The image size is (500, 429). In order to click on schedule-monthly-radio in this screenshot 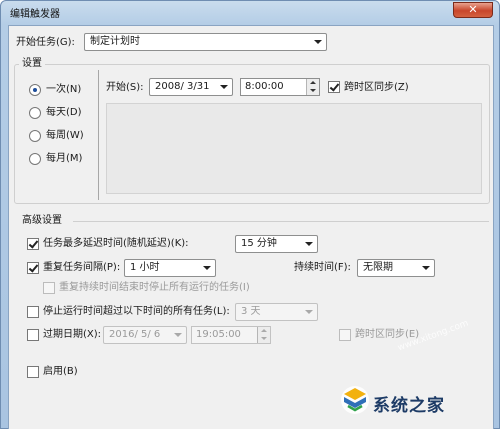, I will do `click(35, 159)`.